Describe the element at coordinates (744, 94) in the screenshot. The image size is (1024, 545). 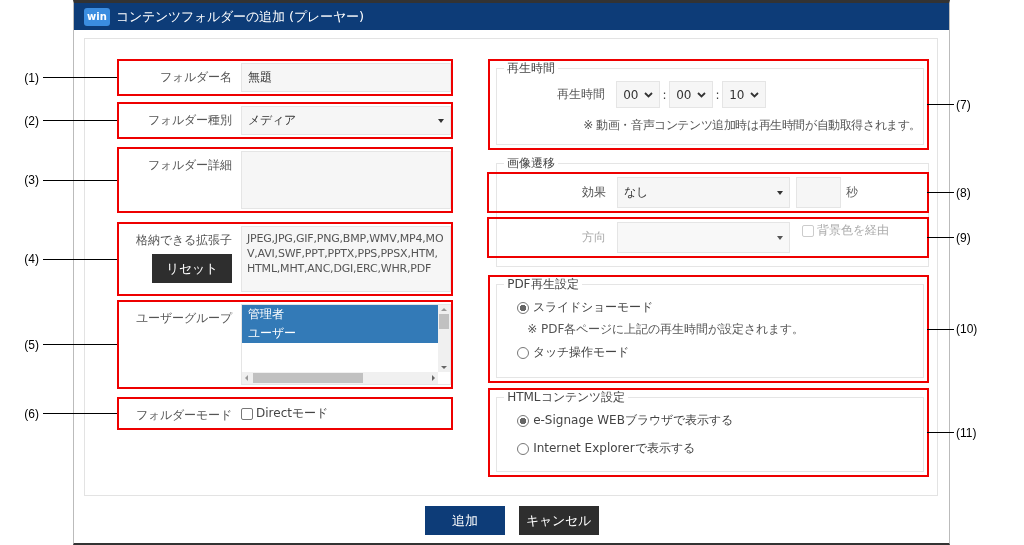
I see `time-dropdown: 10` at that location.